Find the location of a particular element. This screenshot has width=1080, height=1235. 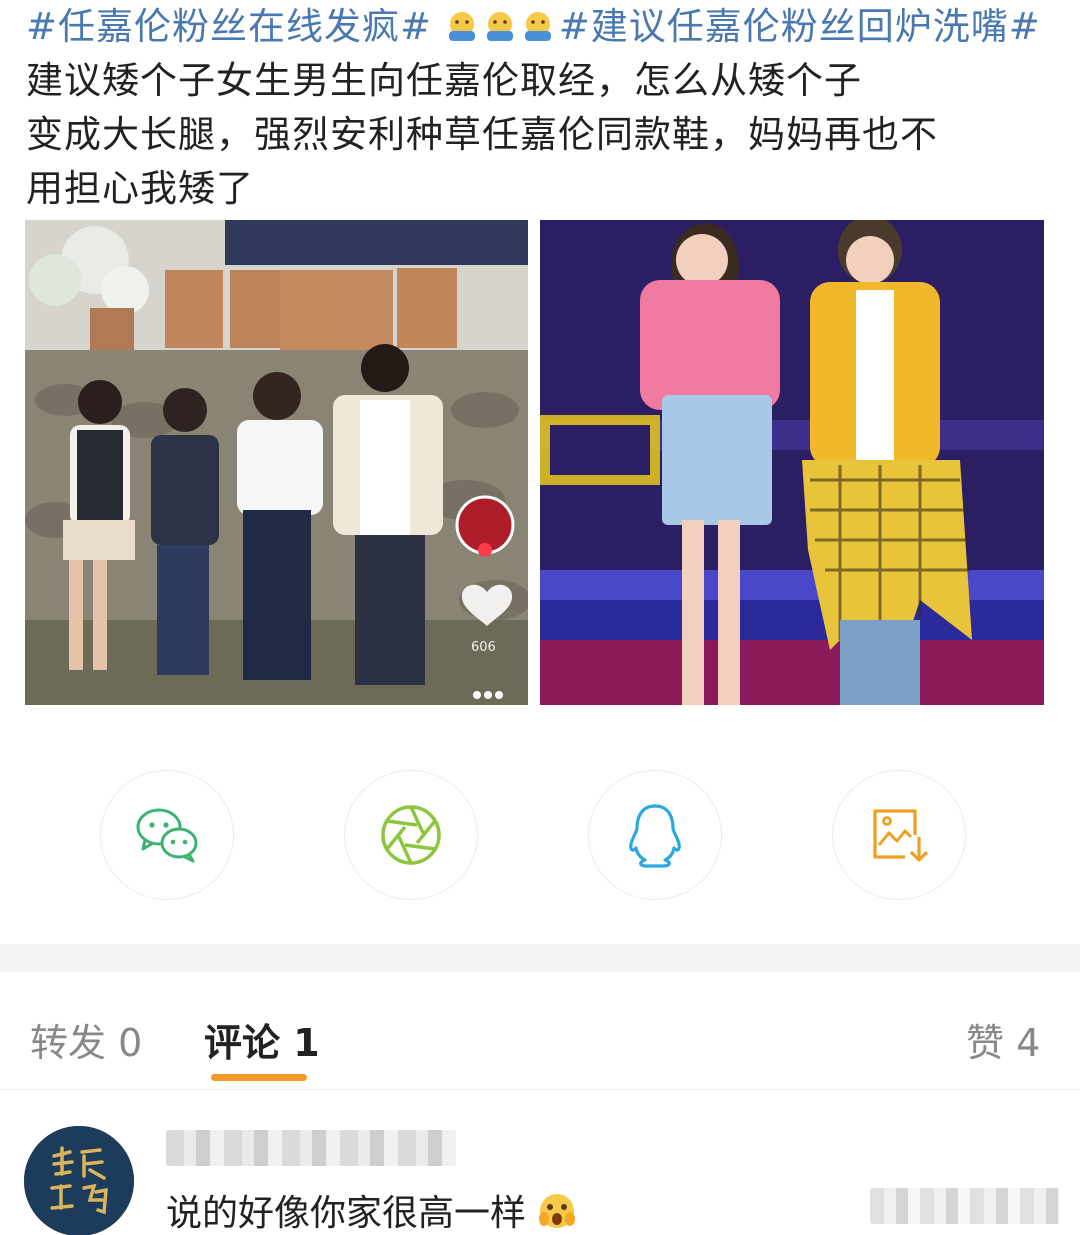

like-count-overlay: 606 is located at coordinates (483, 647).